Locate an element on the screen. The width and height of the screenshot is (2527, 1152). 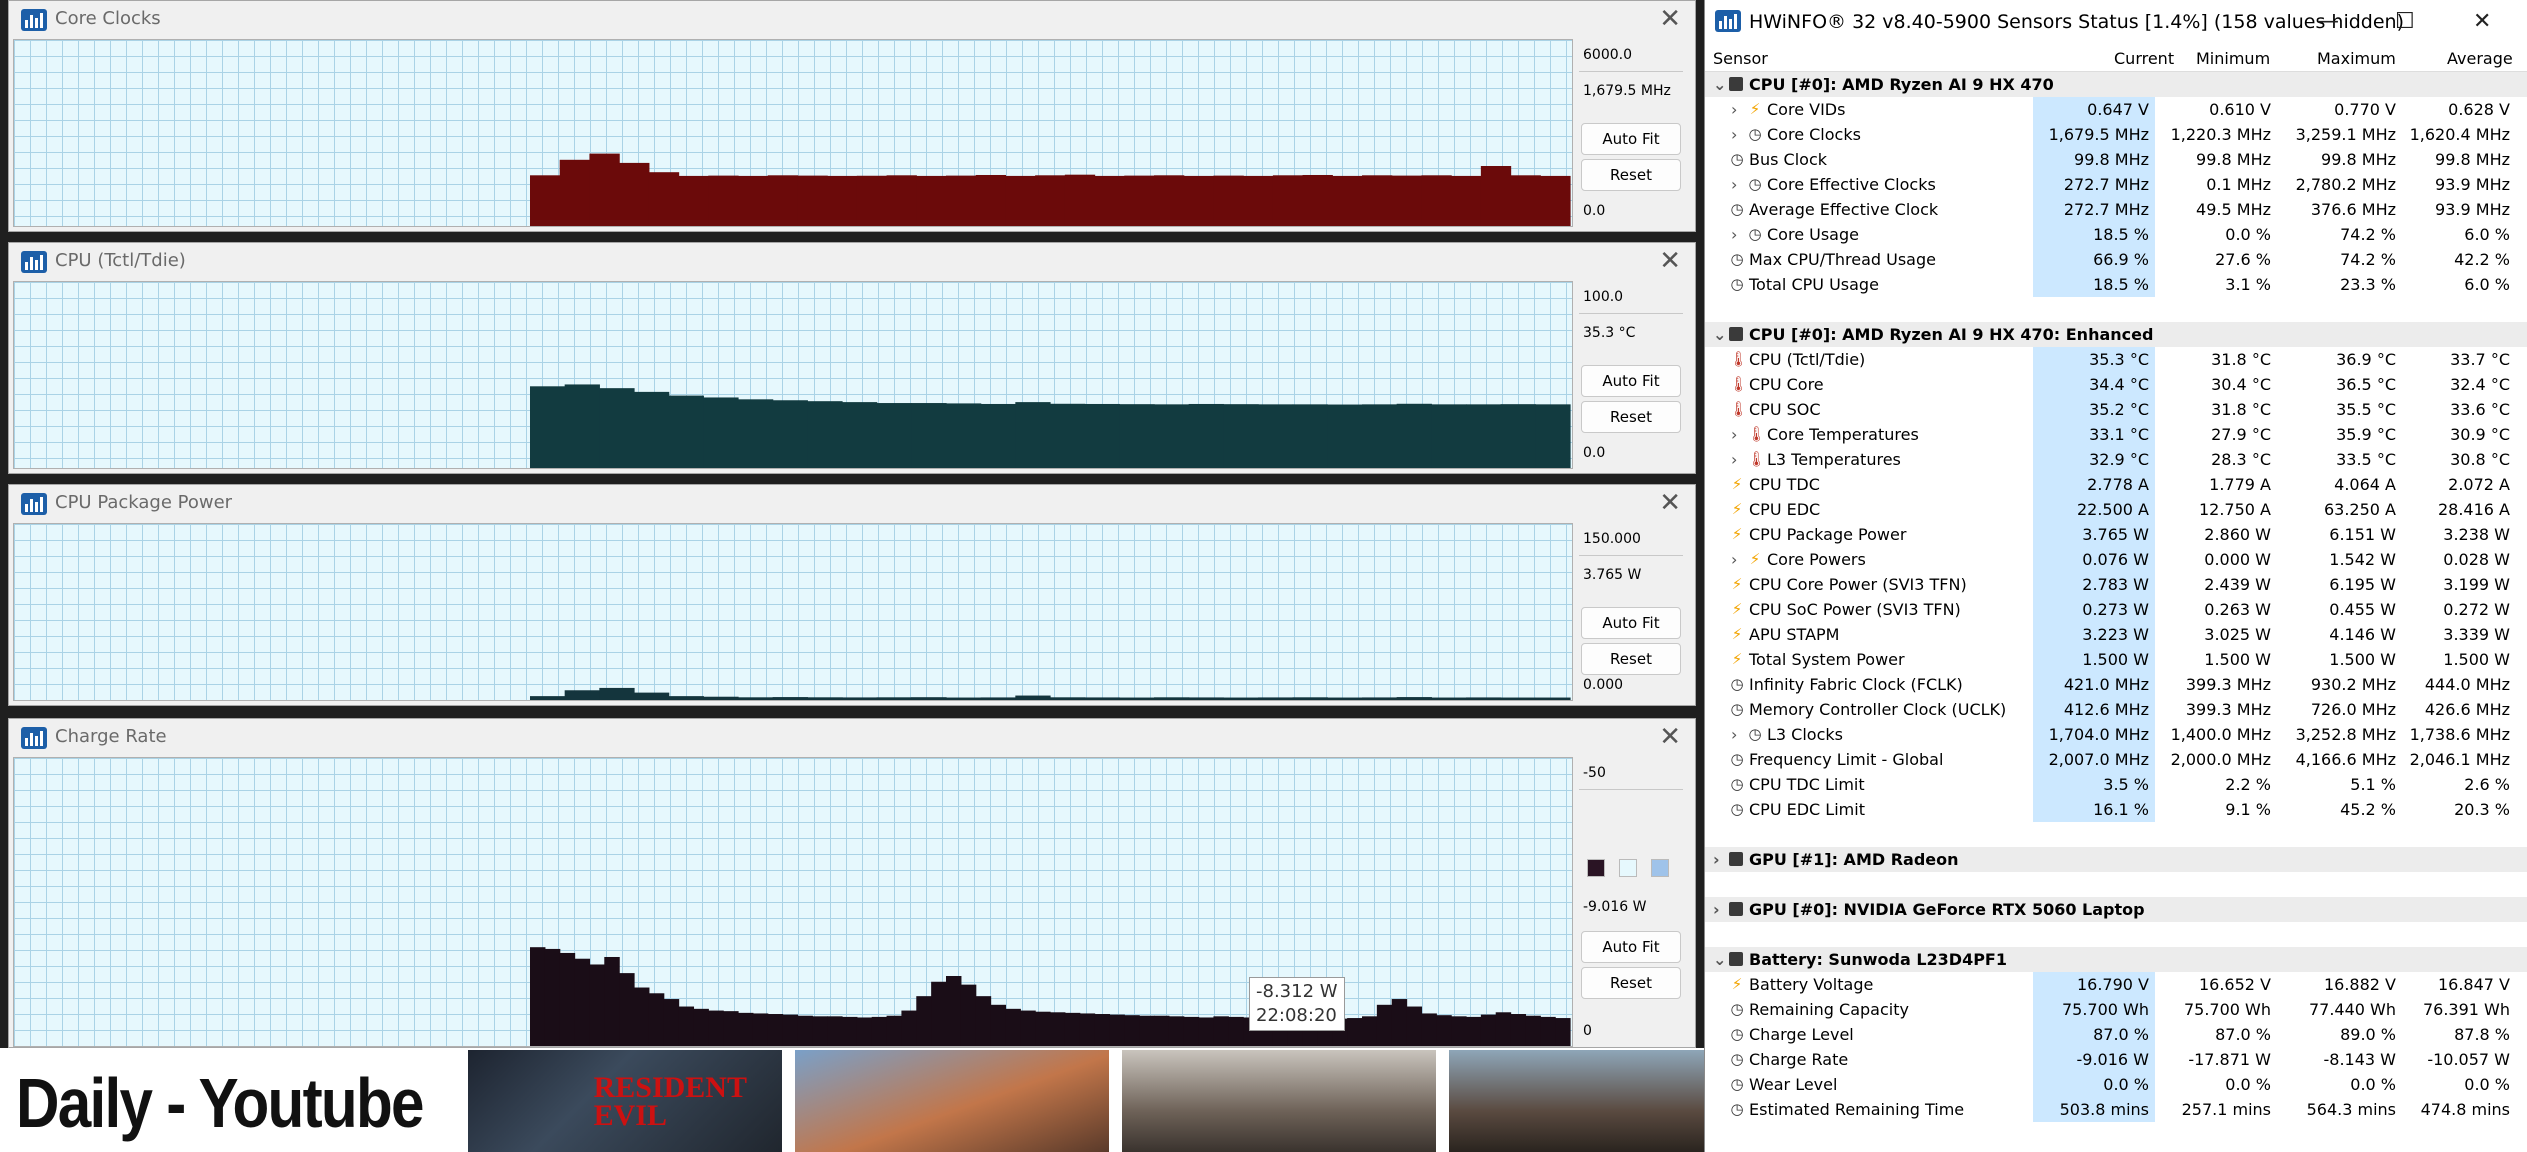
column-sensor: Sensor is located at coordinates (1740, 58).